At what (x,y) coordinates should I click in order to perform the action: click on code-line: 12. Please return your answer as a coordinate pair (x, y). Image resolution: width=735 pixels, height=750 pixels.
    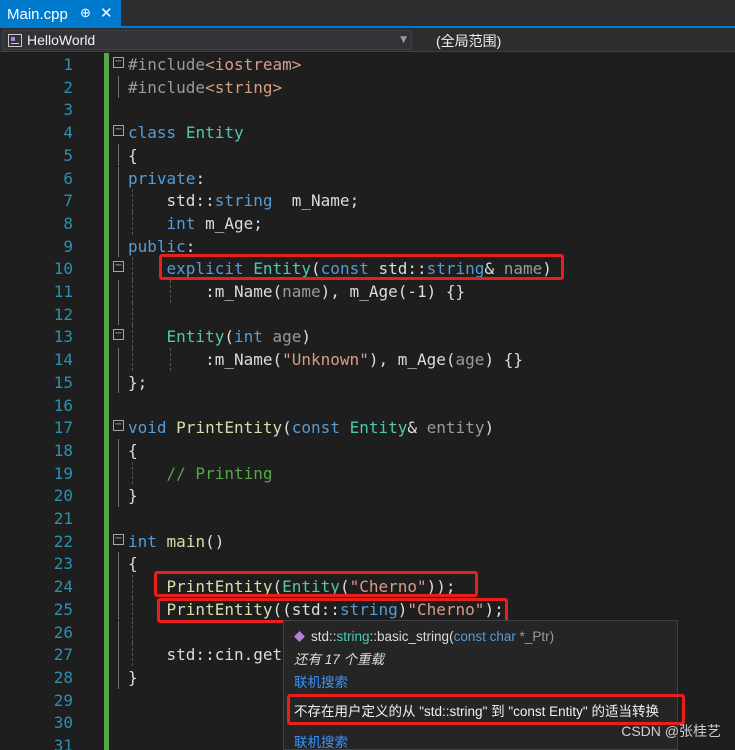
    Looking at the image, I should click on (367, 314).